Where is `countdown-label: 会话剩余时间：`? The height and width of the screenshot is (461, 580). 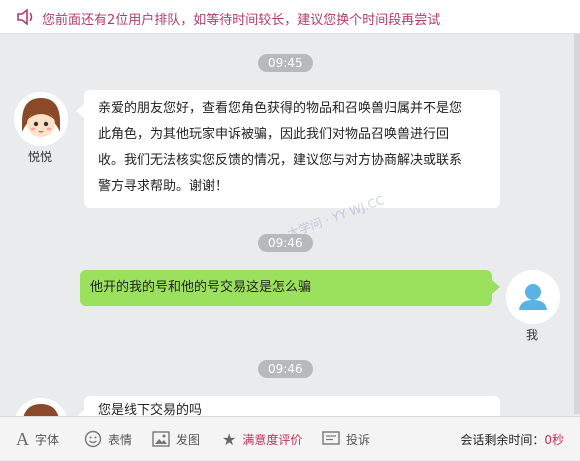 countdown-label: 会话剩余时间： is located at coordinates (502, 440).